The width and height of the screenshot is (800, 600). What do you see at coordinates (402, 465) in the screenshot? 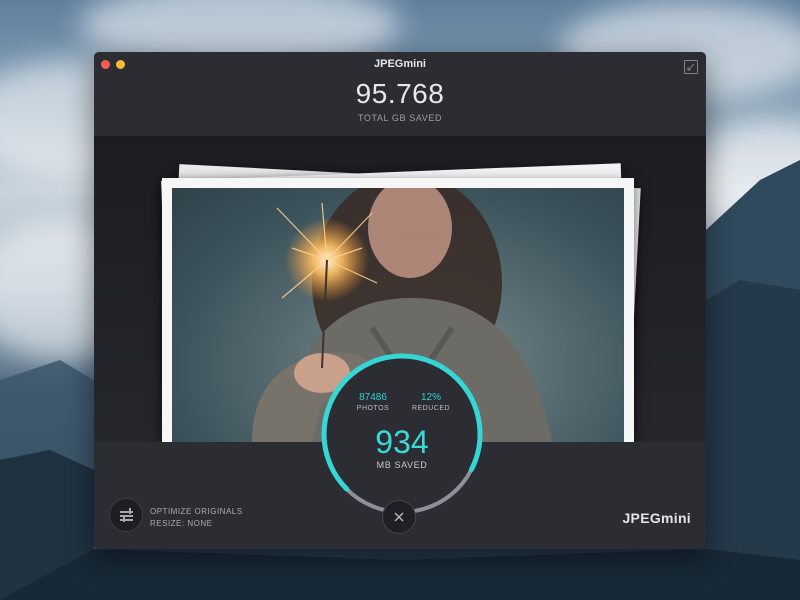
I see `mb-saved-label: MB SAVED` at bounding box center [402, 465].